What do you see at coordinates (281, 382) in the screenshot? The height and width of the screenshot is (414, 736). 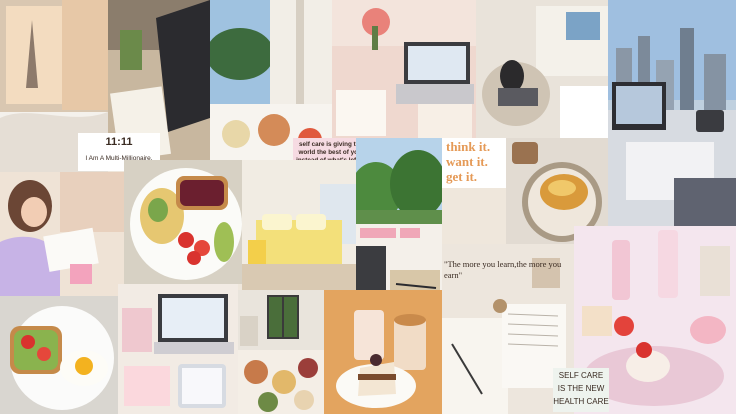 I see `breakfast-spread-photo` at bounding box center [281, 382].